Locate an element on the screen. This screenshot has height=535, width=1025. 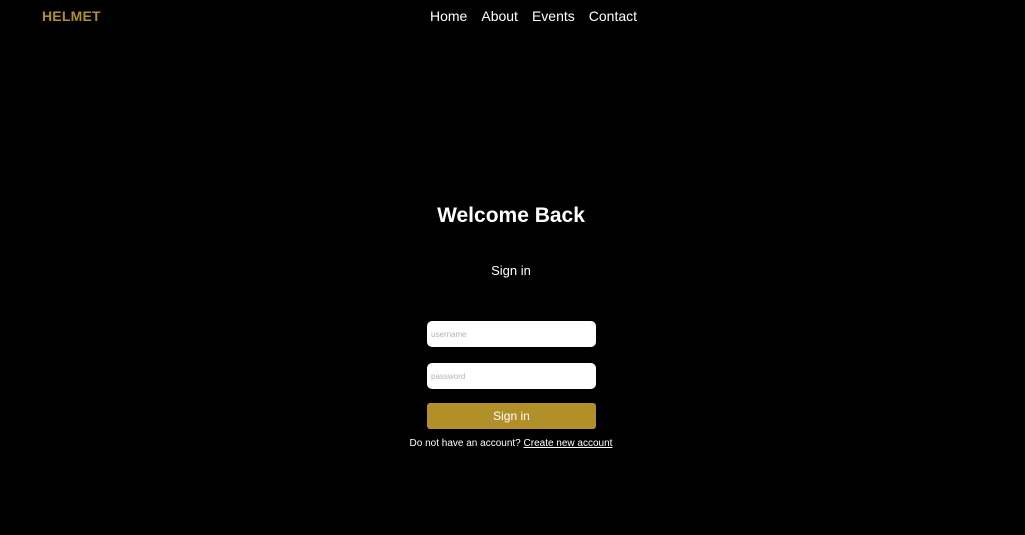
welcome-heading: Welcome Back is located at coordinates (511, 215).